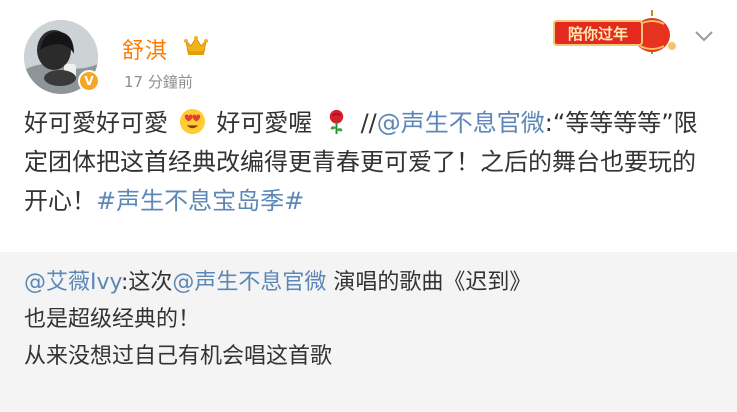  Describe the element at coordinates (461, 123) in the screenshot. I see `mention-link: @声生不息官微` at that location.